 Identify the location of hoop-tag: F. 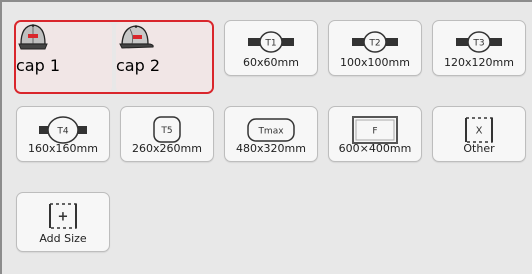
(374, 132).